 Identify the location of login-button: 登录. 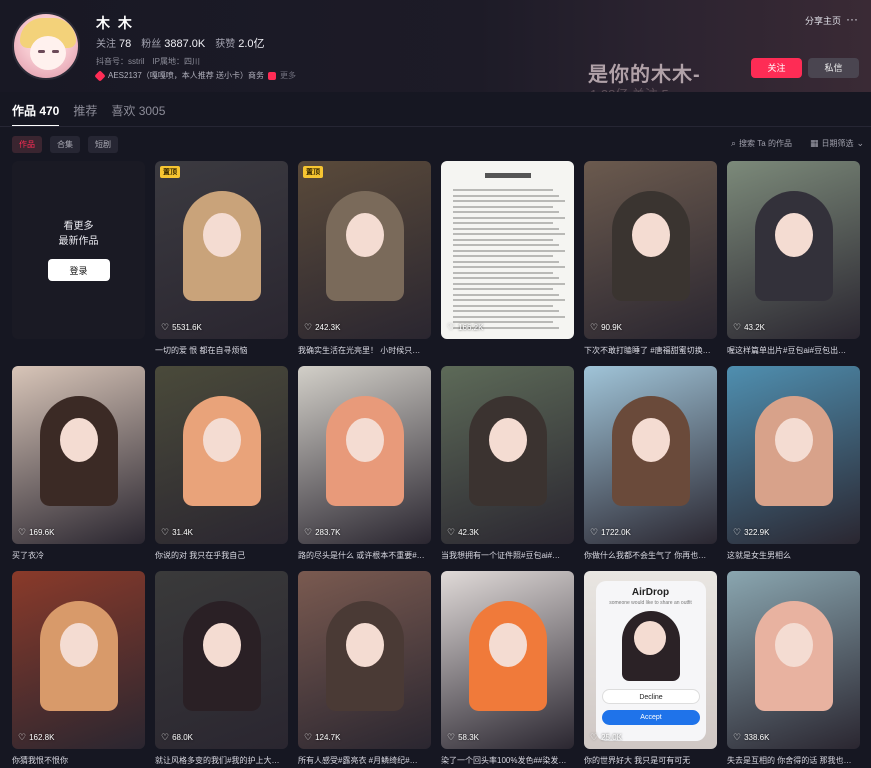
(78, 270).